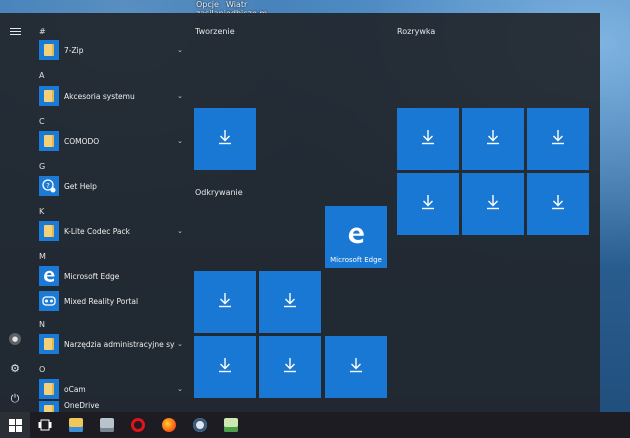 This screenshot has width=630, height=438. What do you see at coordinates (82, 141) in the screenshot?
I see `app-label: COMODO` at bounding box center [82, 141].